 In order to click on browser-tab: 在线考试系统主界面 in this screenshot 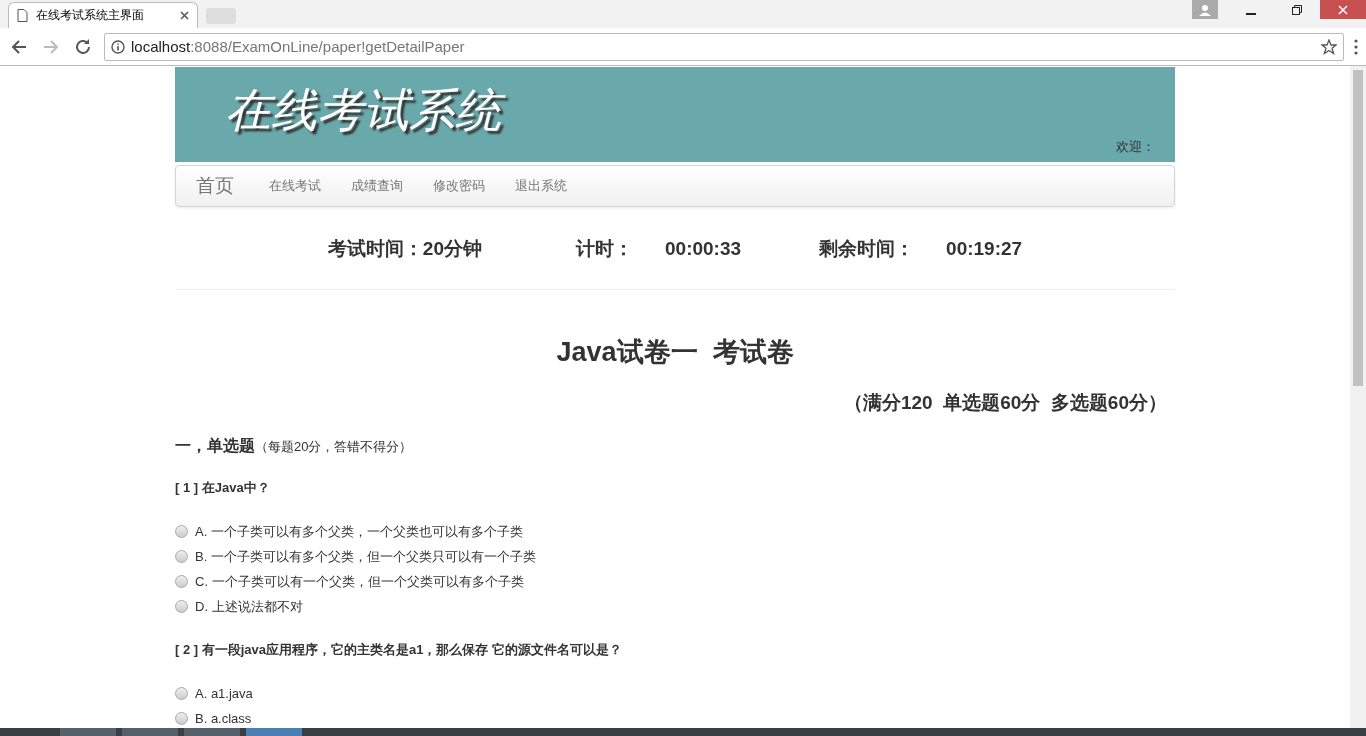, I will do `click(103, 15)`.